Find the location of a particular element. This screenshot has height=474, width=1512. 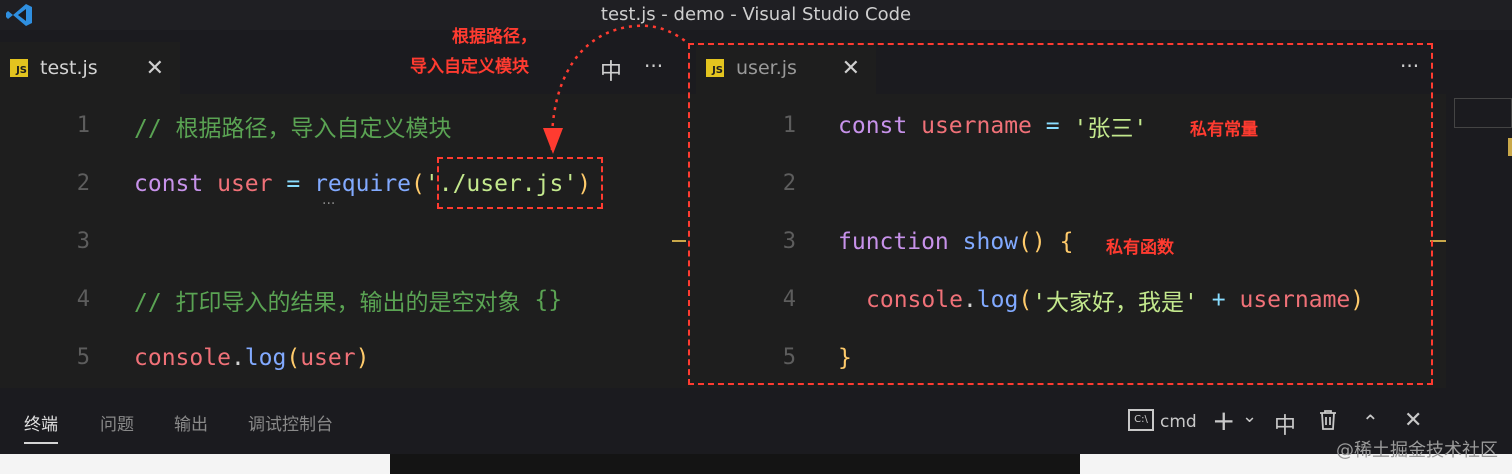

panel-bar: 终端 问题 输出 调试控制台 C:\ cmd + ⌄ 中 ⌃ ✕ is located at coordinates (756, 421).